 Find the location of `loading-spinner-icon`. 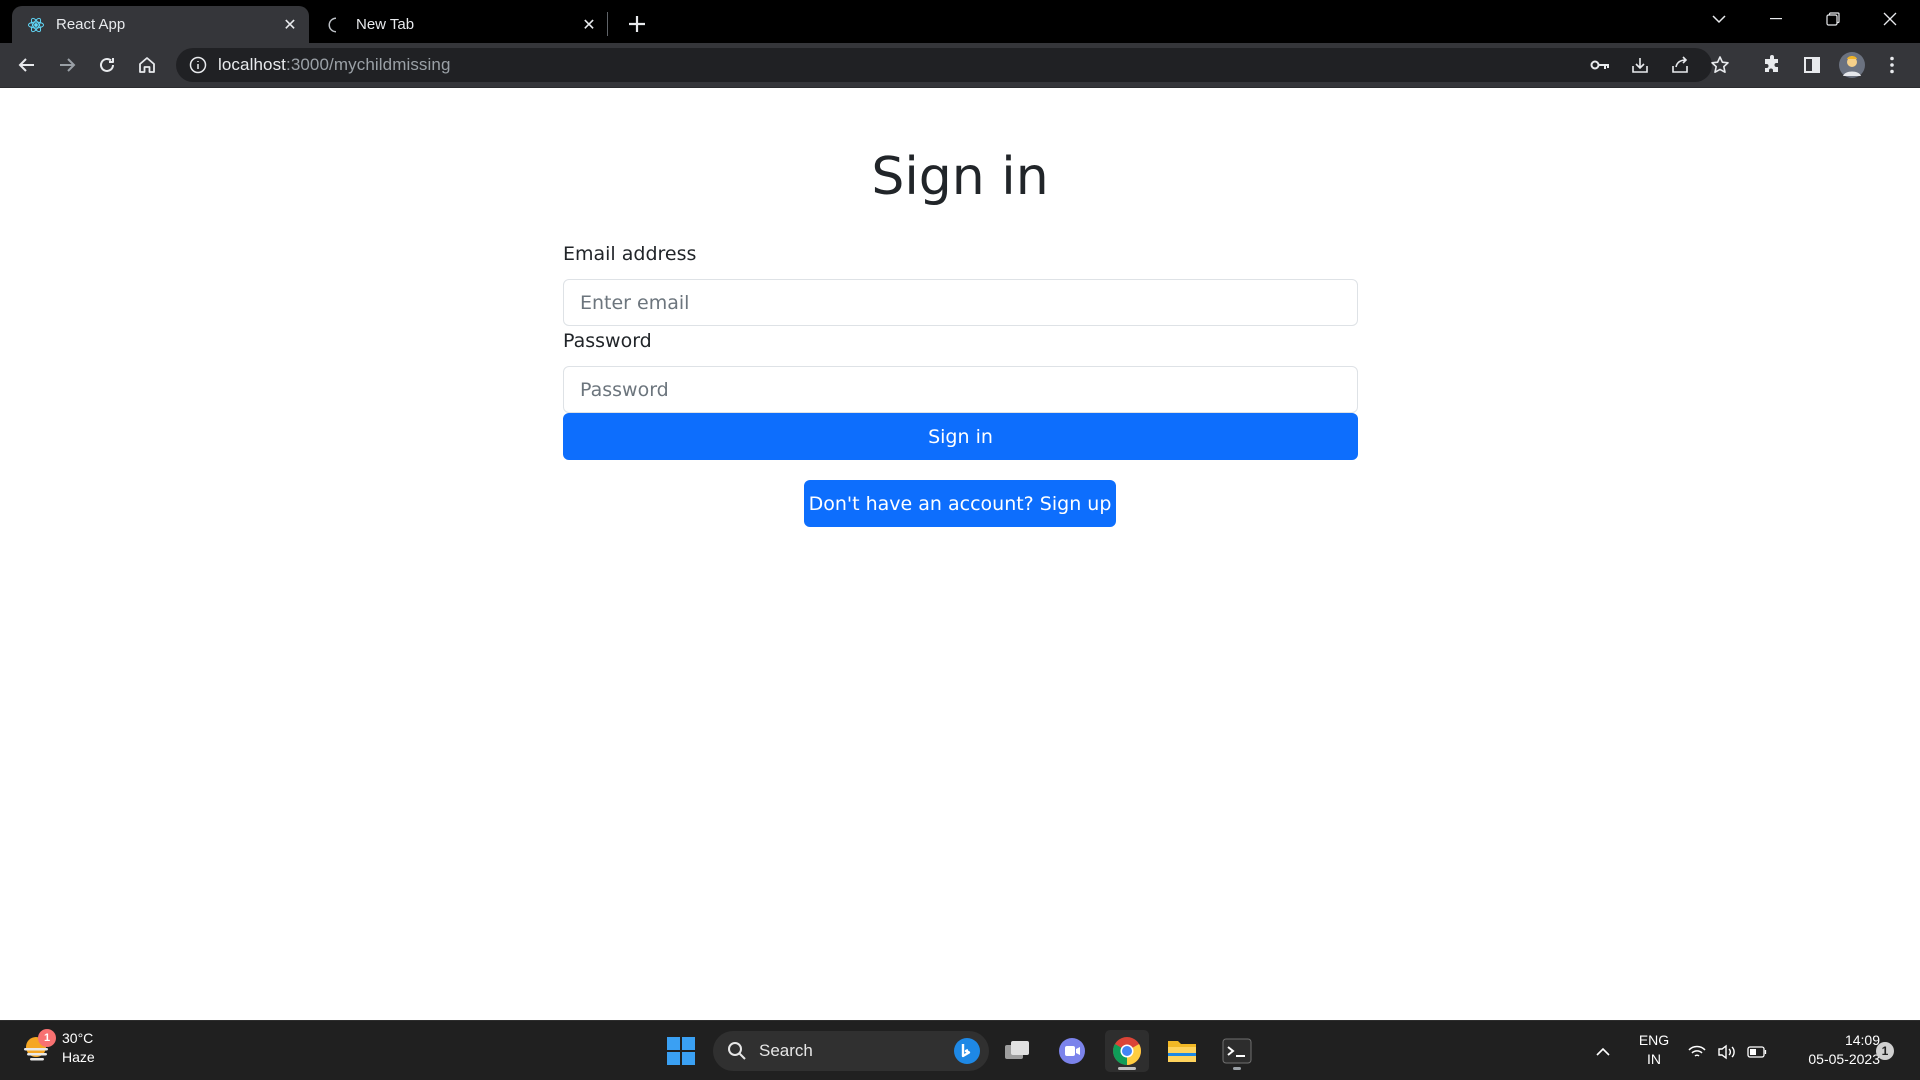

loading-spinner-icon is located at coordinates (336, 25).